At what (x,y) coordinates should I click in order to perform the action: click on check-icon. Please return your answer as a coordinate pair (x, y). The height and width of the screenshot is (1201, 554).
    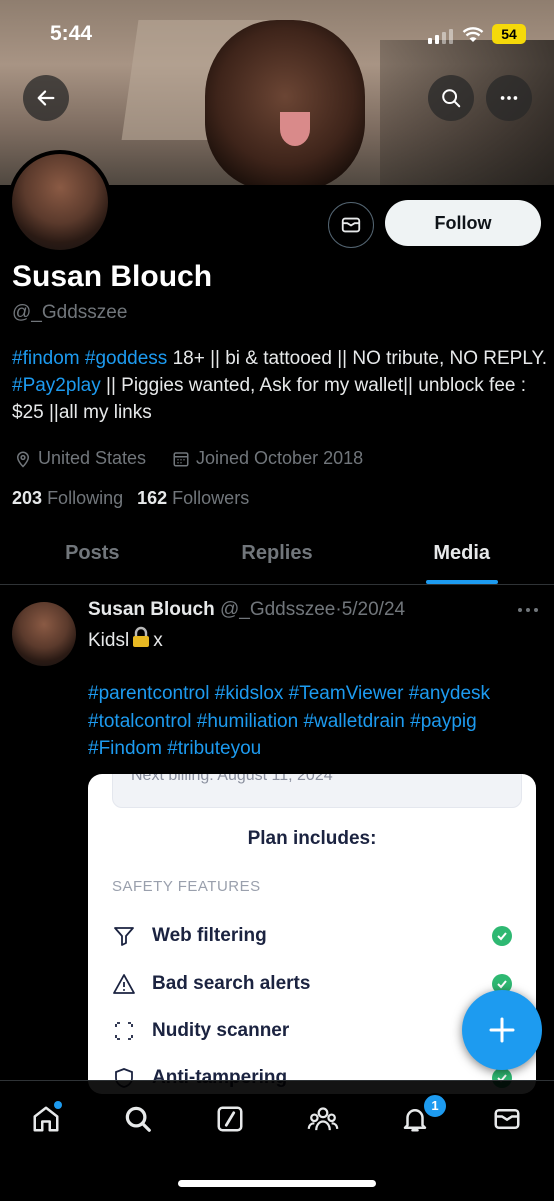
    Looking at the image, I should click on (502, 936).